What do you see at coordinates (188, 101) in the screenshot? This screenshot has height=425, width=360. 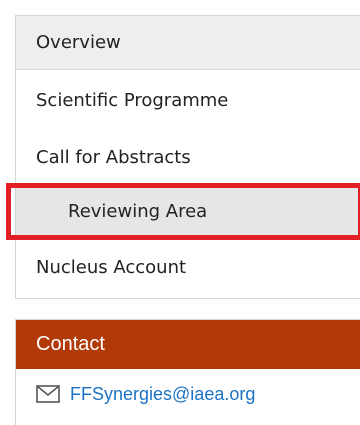 I see `nav-item-scientific-programme: Scientific Programme` at bounding box center [188, 101].